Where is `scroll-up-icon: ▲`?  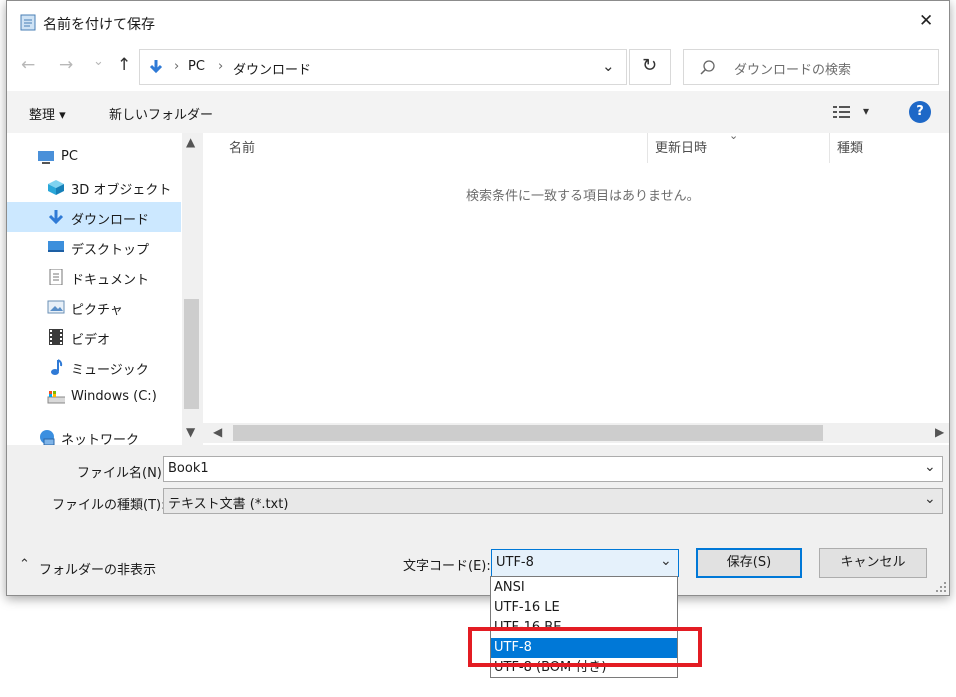
scroll-up-icon: ▲ is located at coordinates (190, 142).